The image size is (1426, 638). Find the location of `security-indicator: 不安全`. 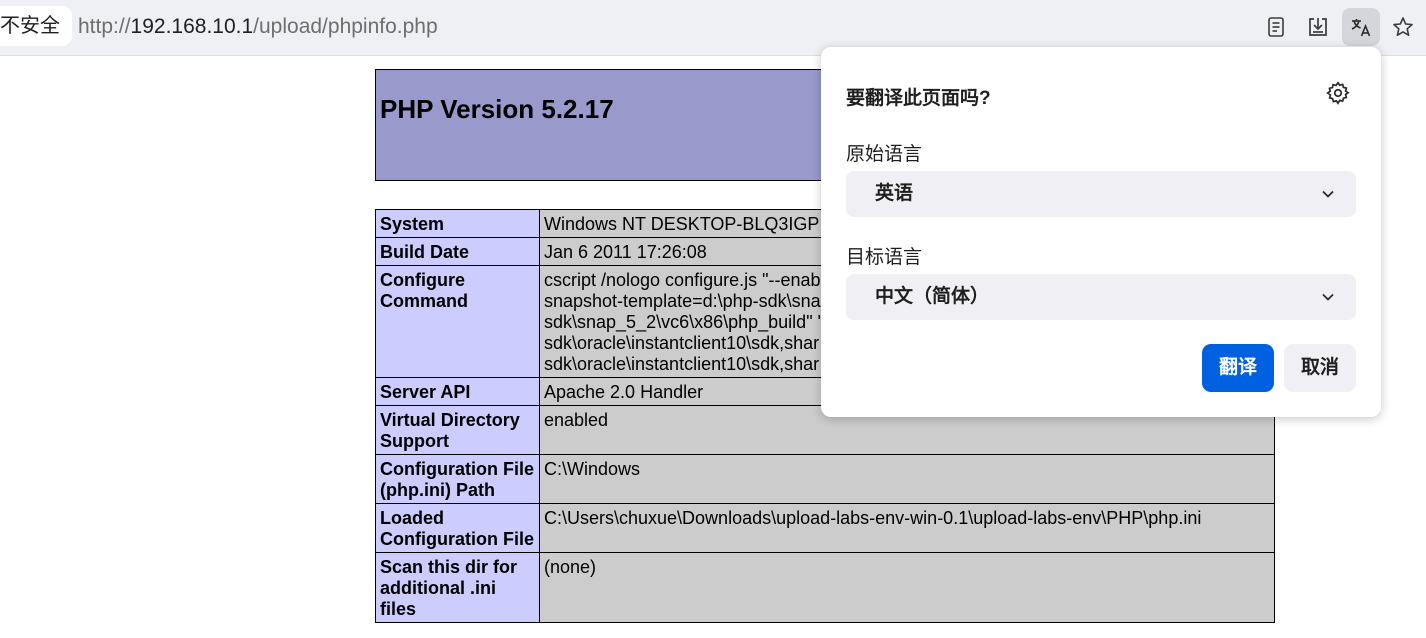

security-indicator: 不安全 is located at coordinates (36, 26).